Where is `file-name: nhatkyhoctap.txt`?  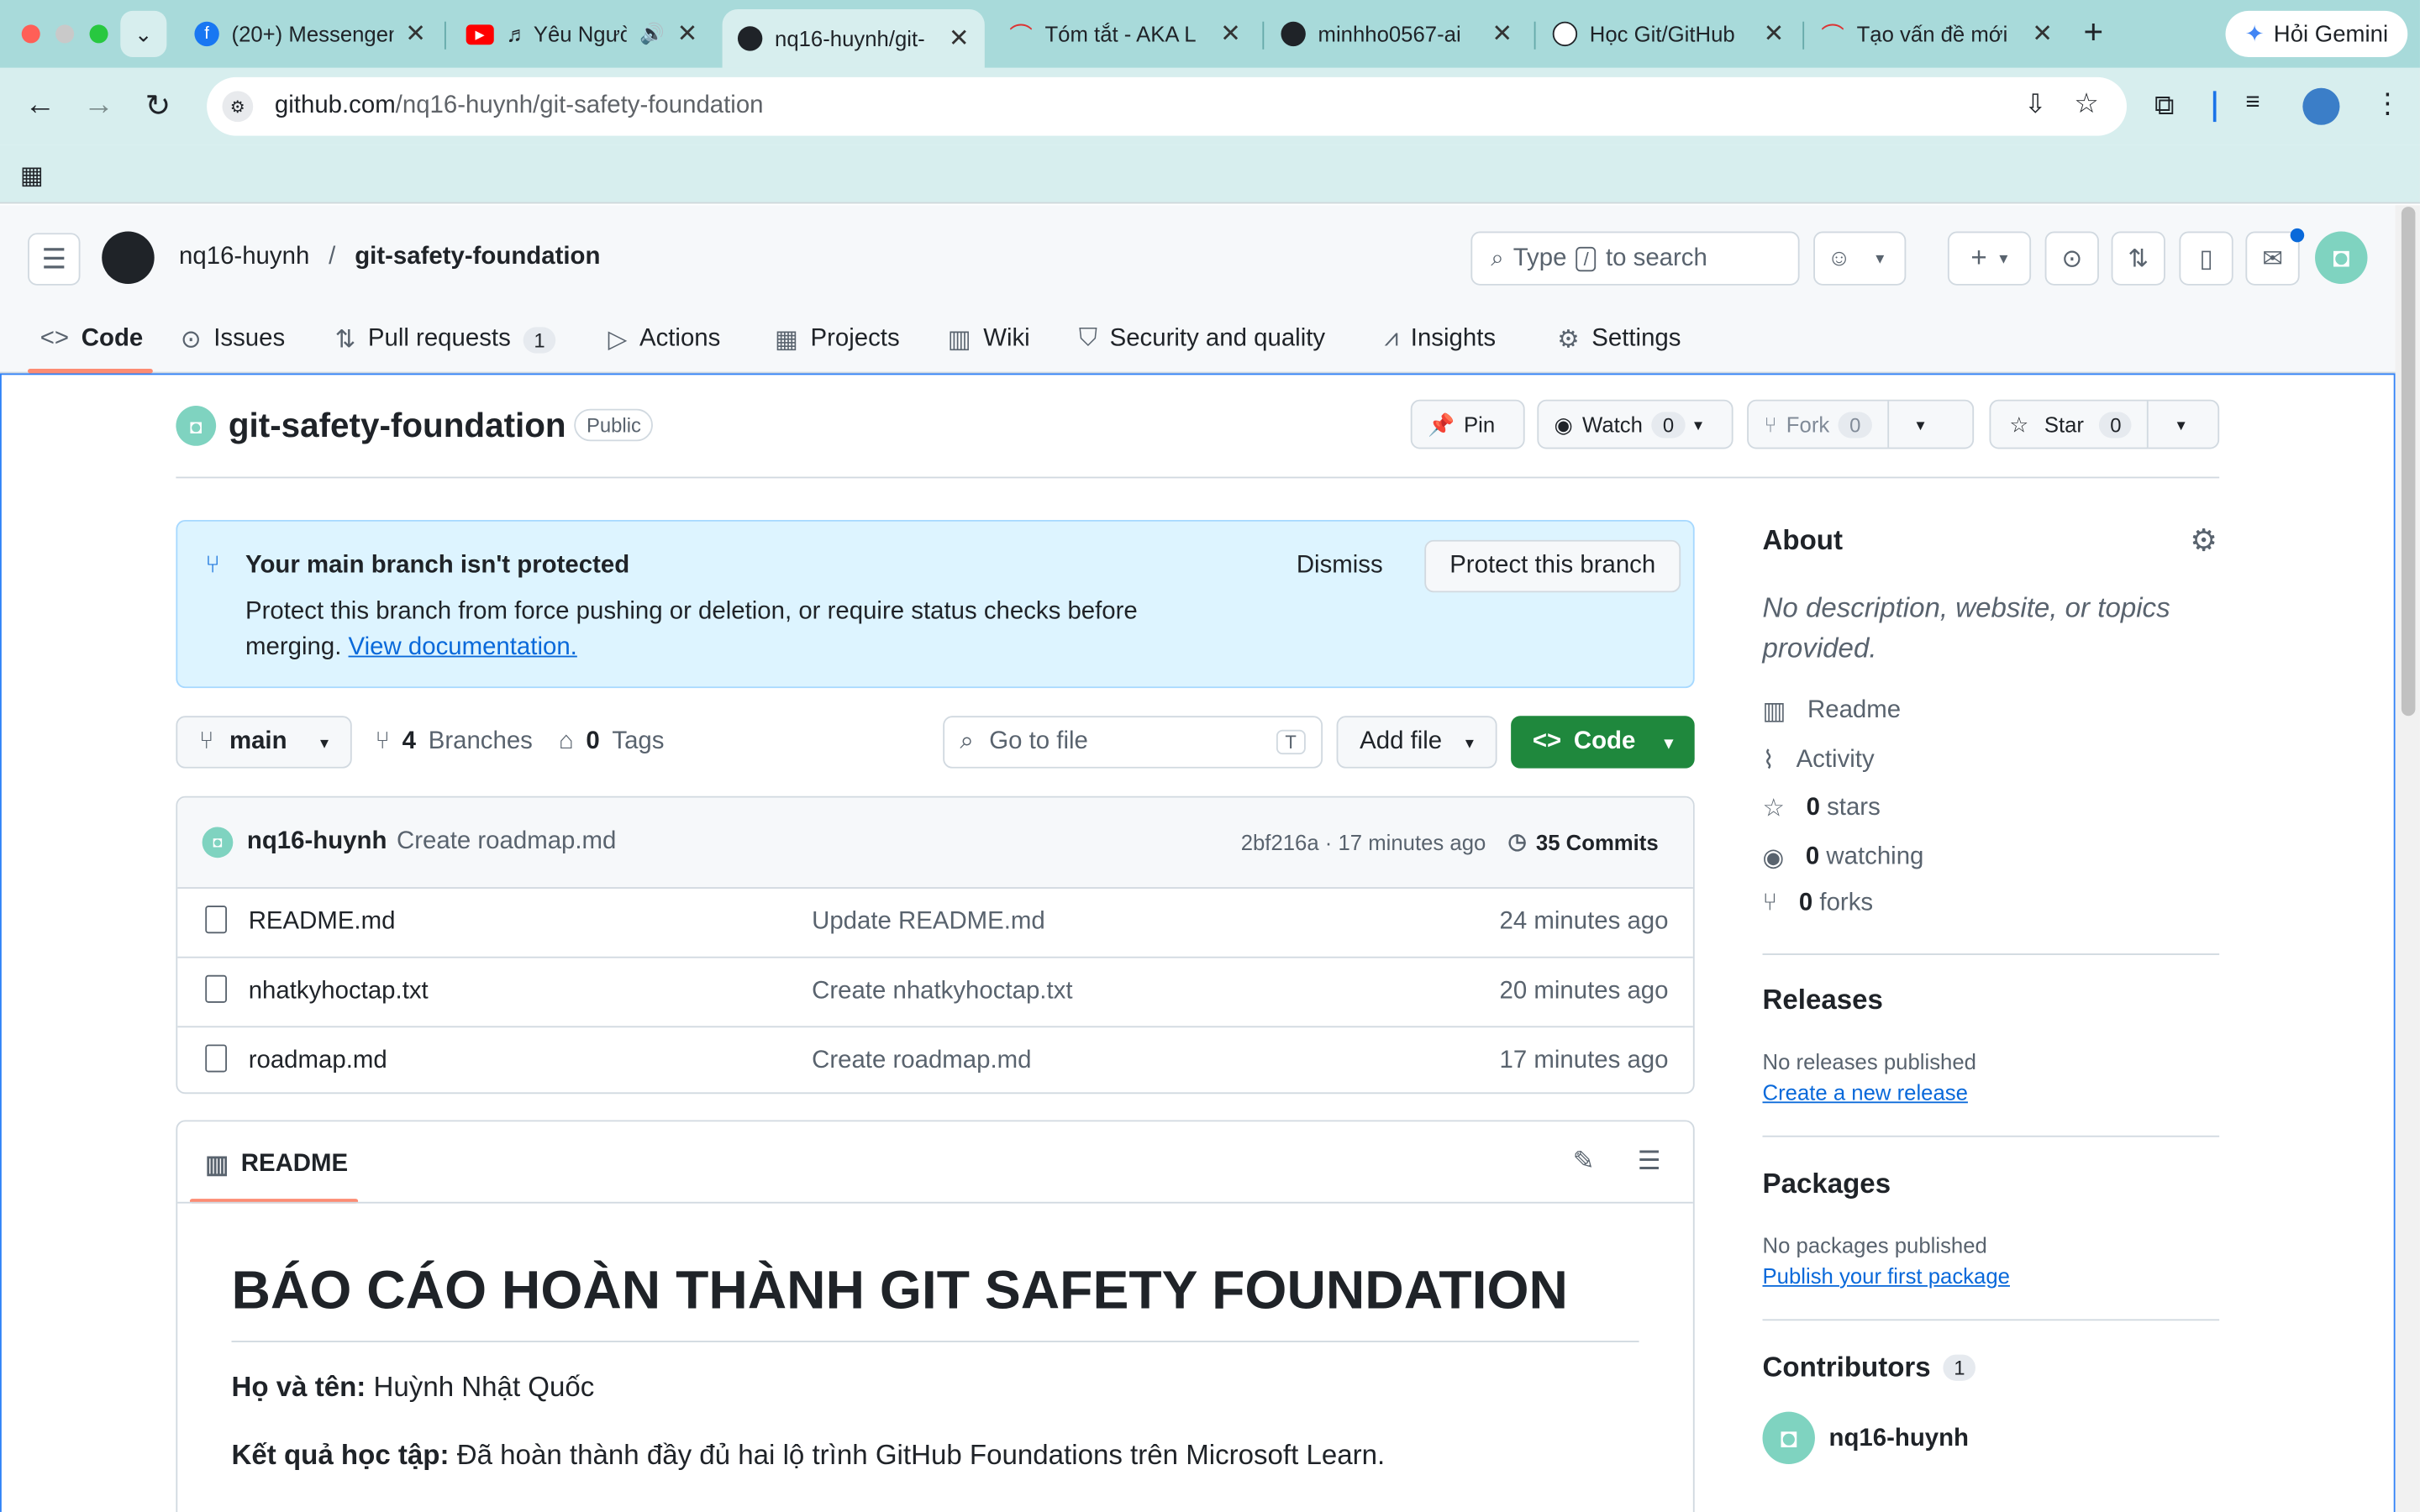 file-name: nhatkyhoctap.txt is located at coordinates (339, 991).